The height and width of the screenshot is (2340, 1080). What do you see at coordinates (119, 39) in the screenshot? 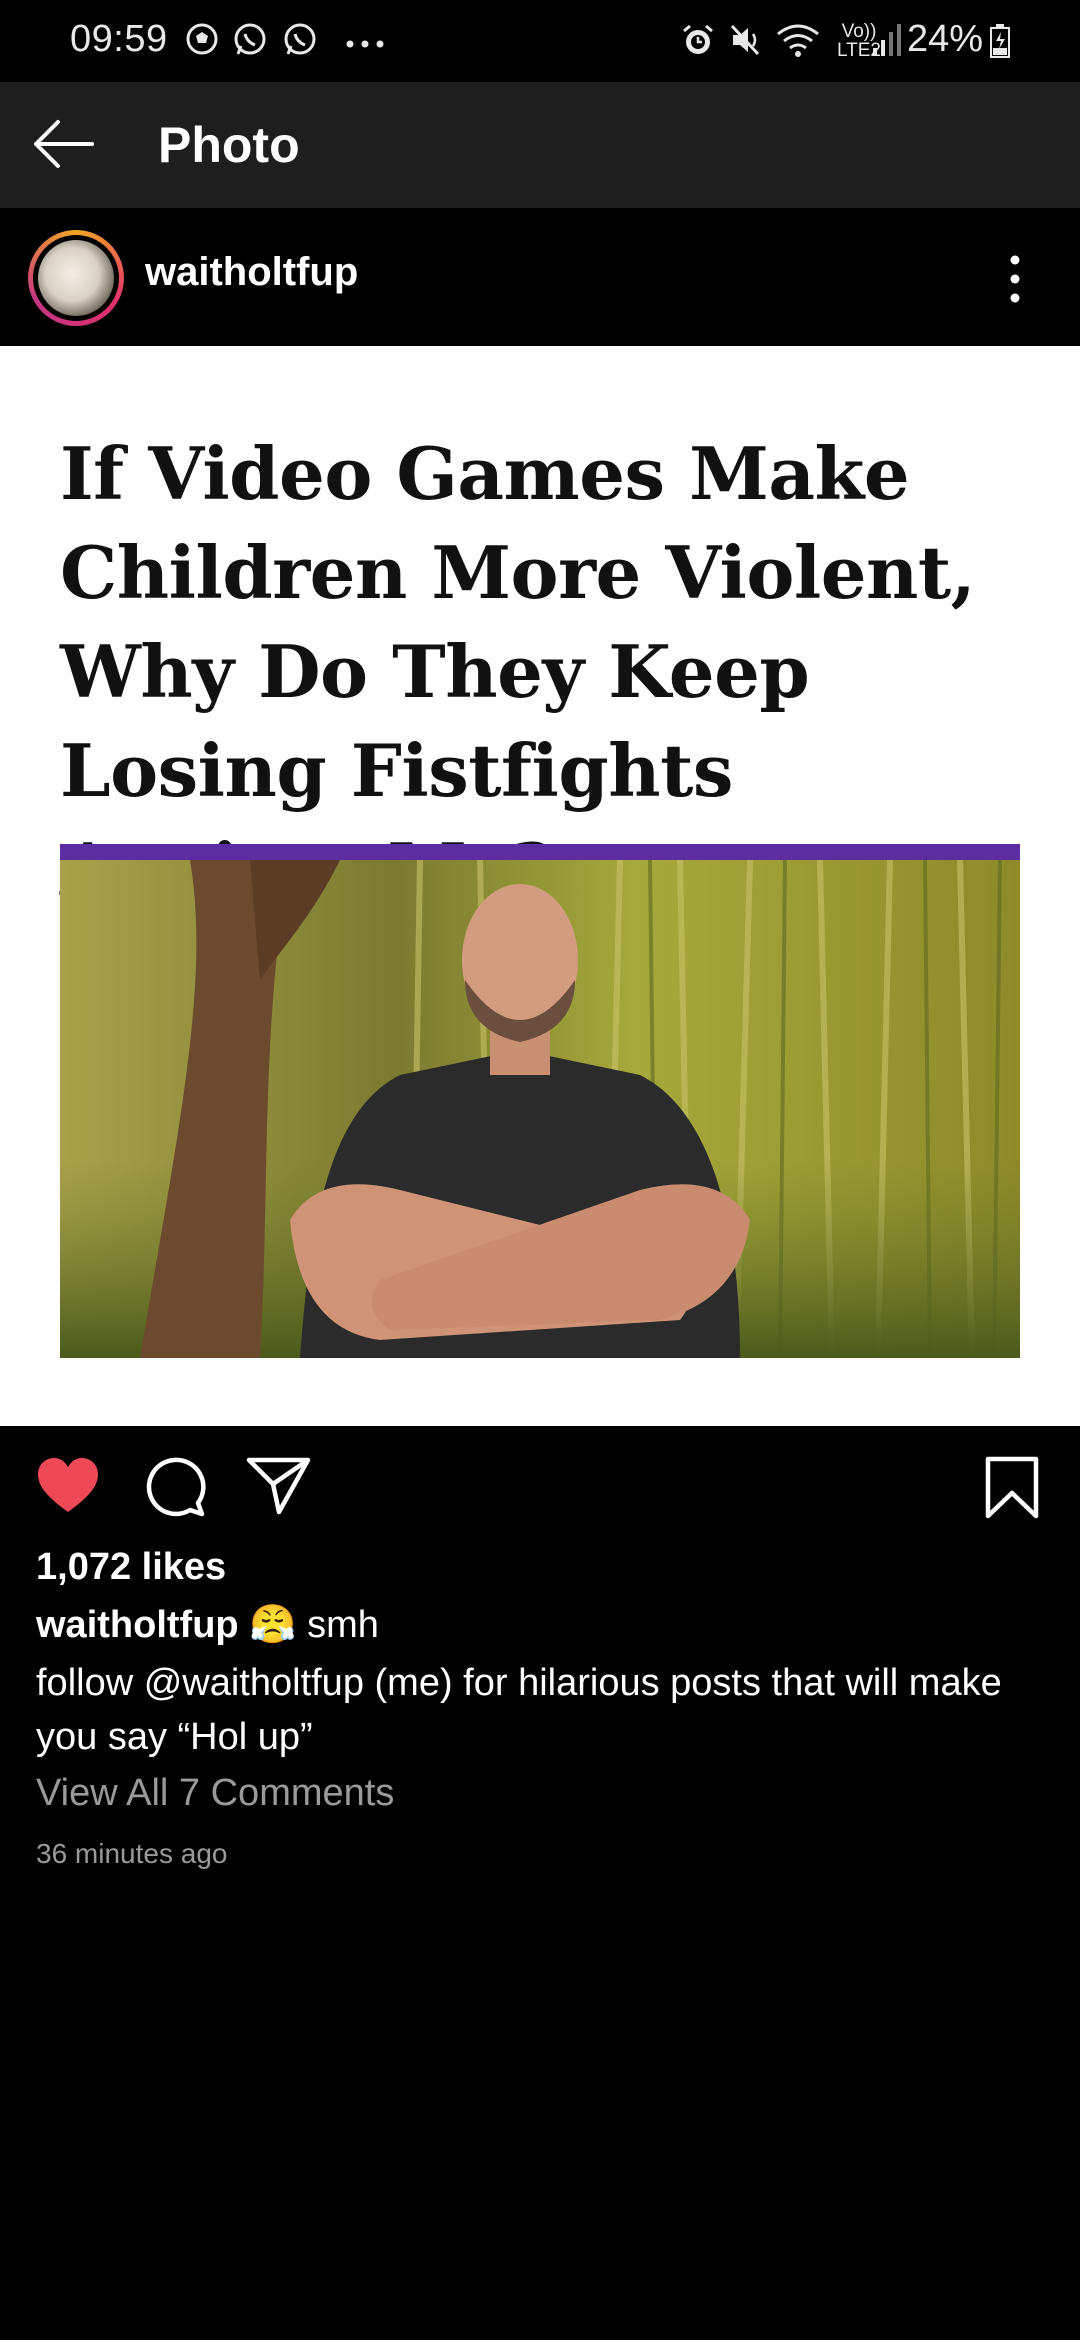
I see `status-time: 09:59` at bounding box center [119, 39].